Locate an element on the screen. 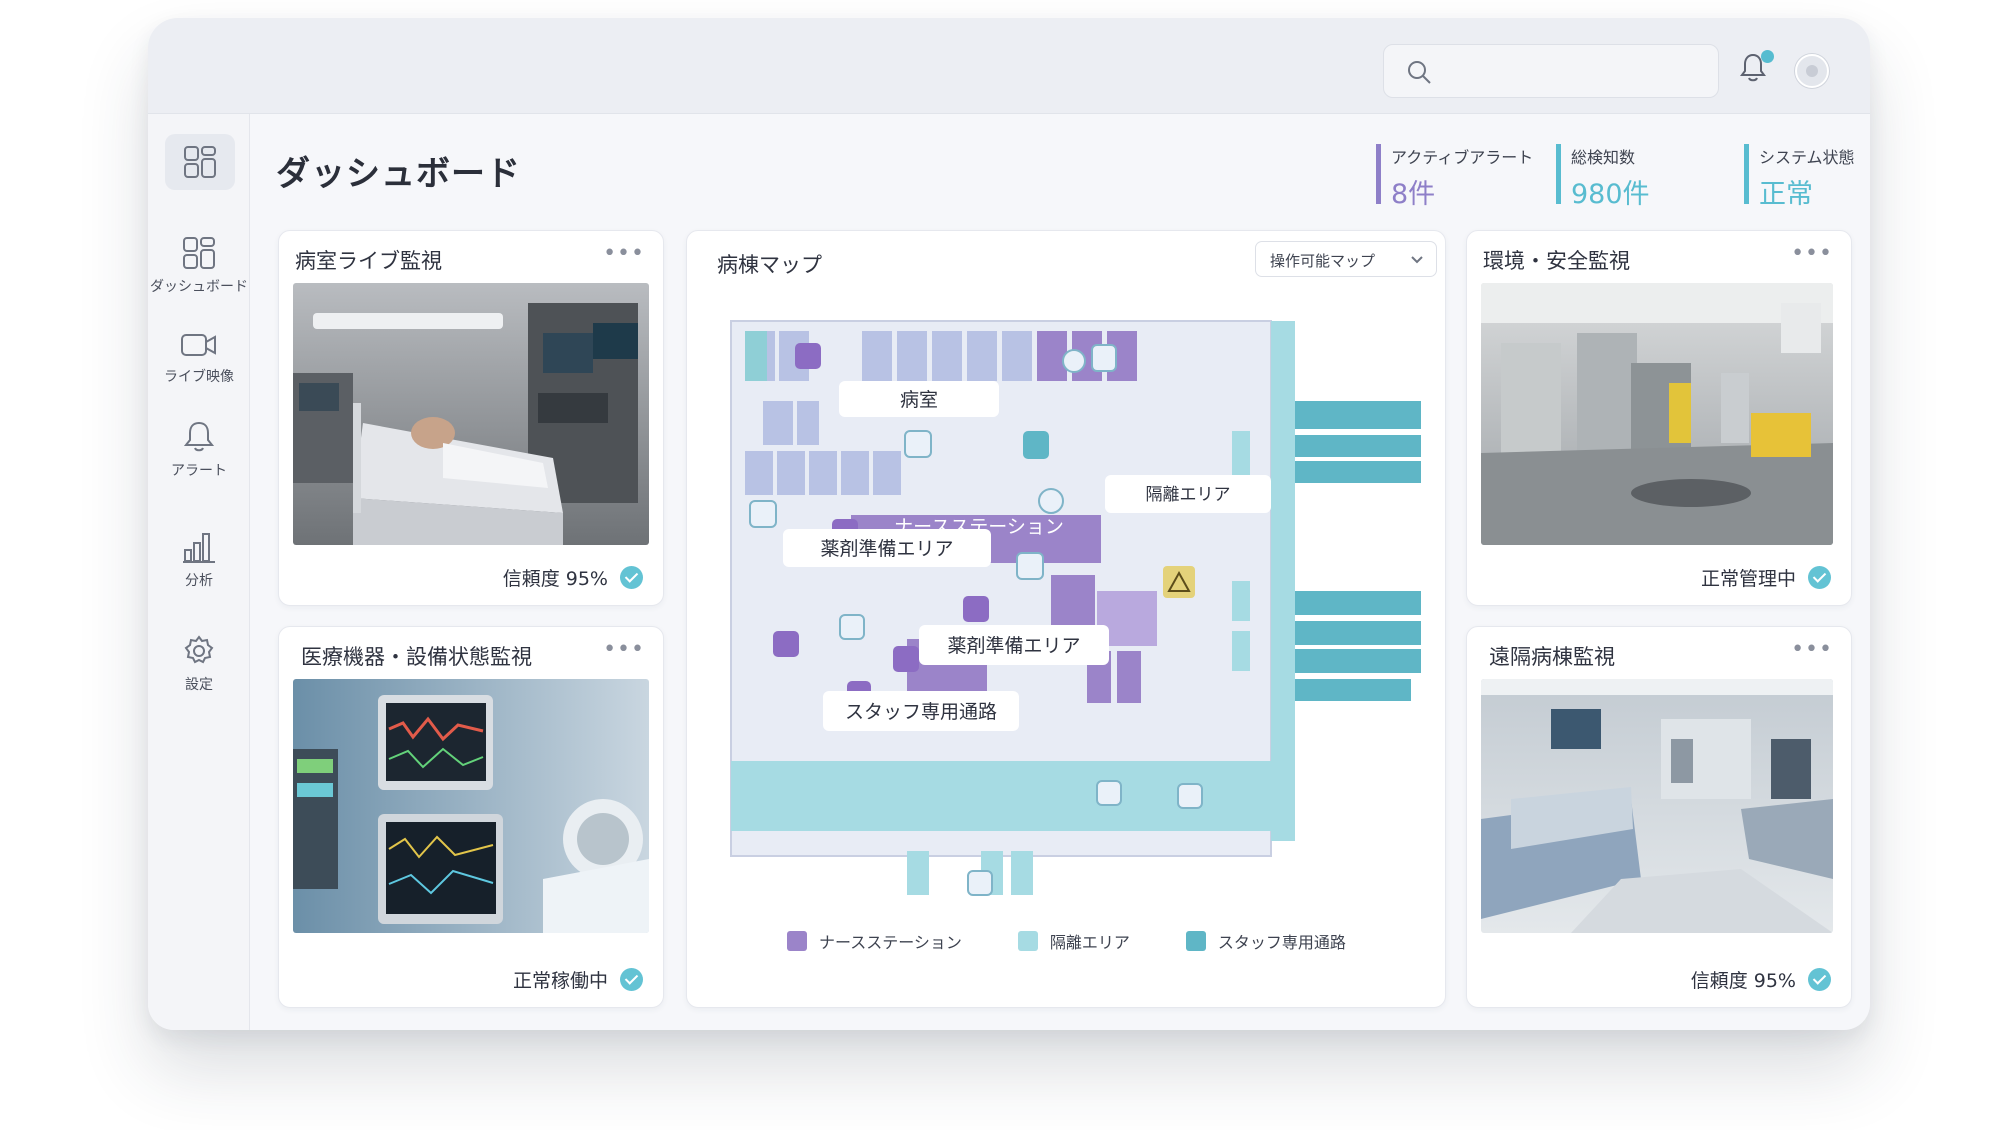 The height and width of the screenshot is (1130, 2000). sidebar-item-label: 分析 is located at coordinates (199, 581).